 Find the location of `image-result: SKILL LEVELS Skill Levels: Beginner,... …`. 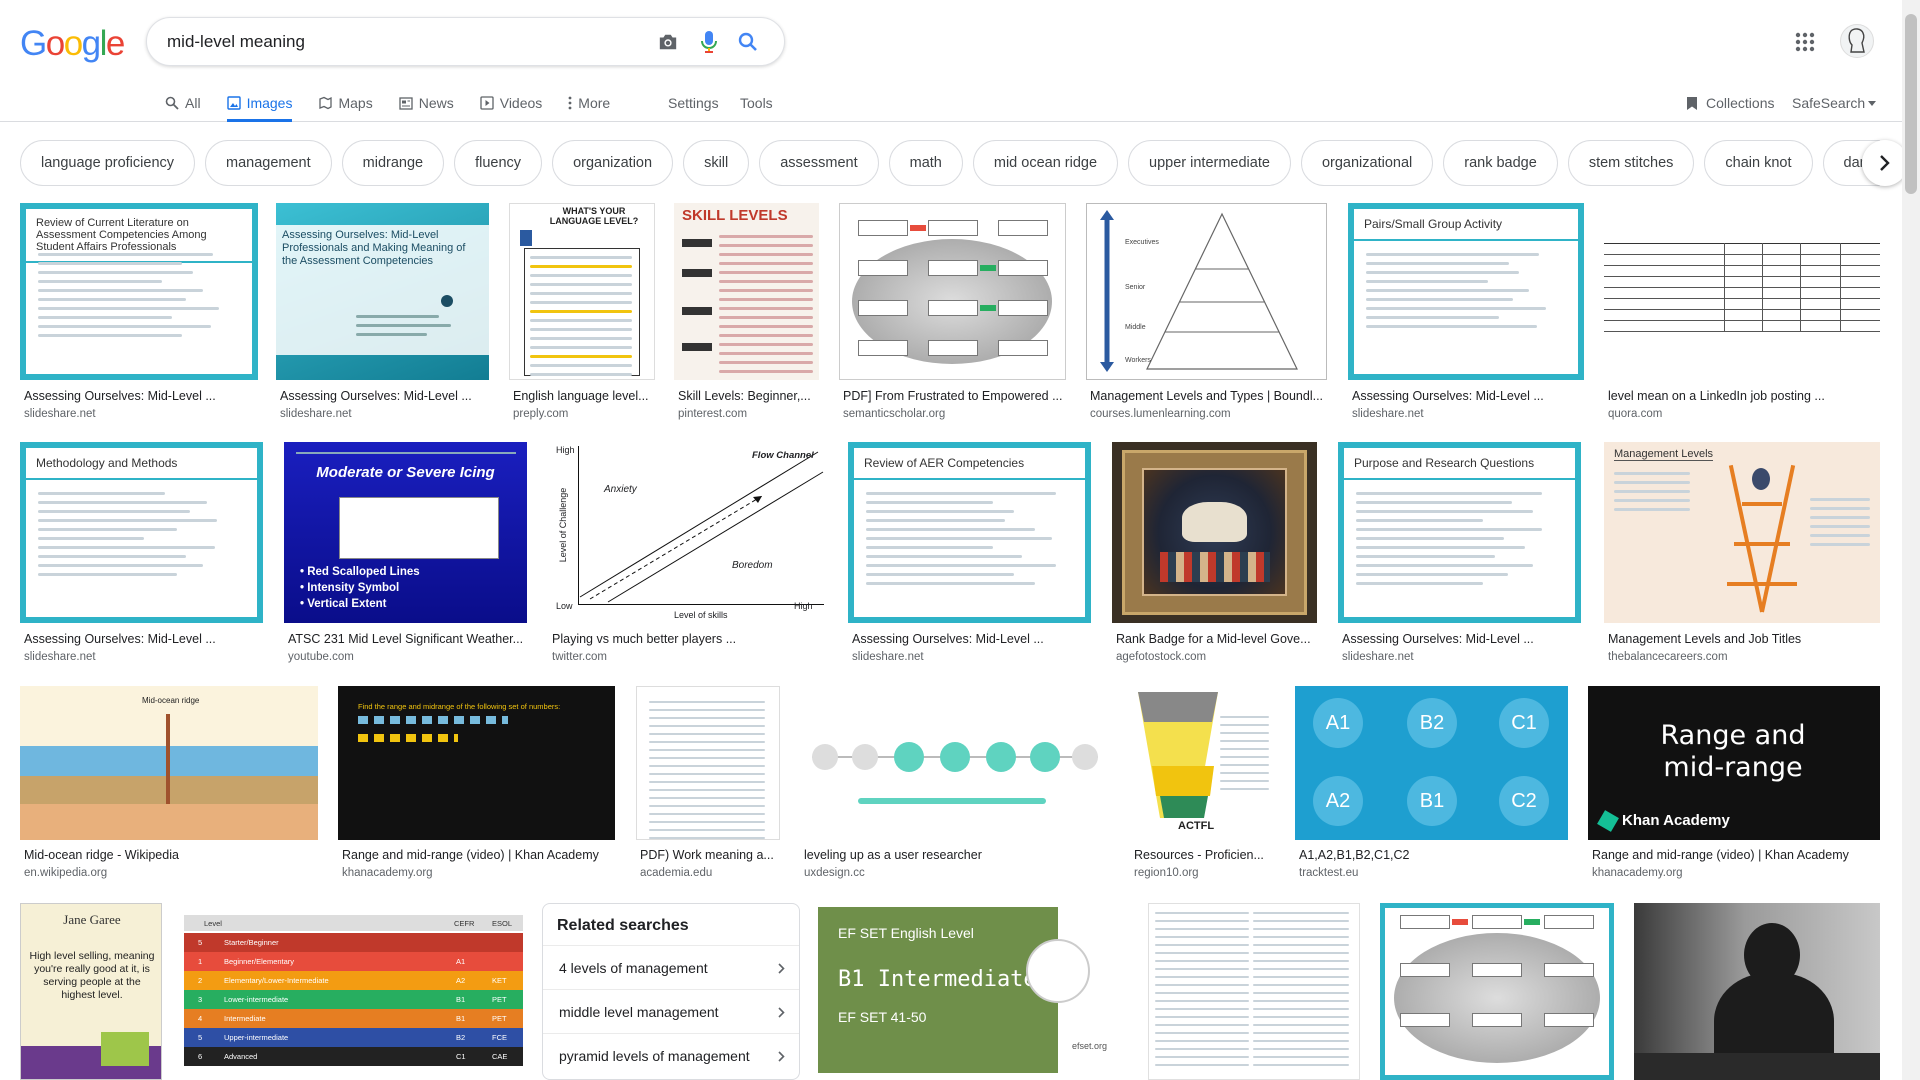

image-result: SKILL LEVELS Skill Levels: Beginner,... … is located at coordinates (746, 313).